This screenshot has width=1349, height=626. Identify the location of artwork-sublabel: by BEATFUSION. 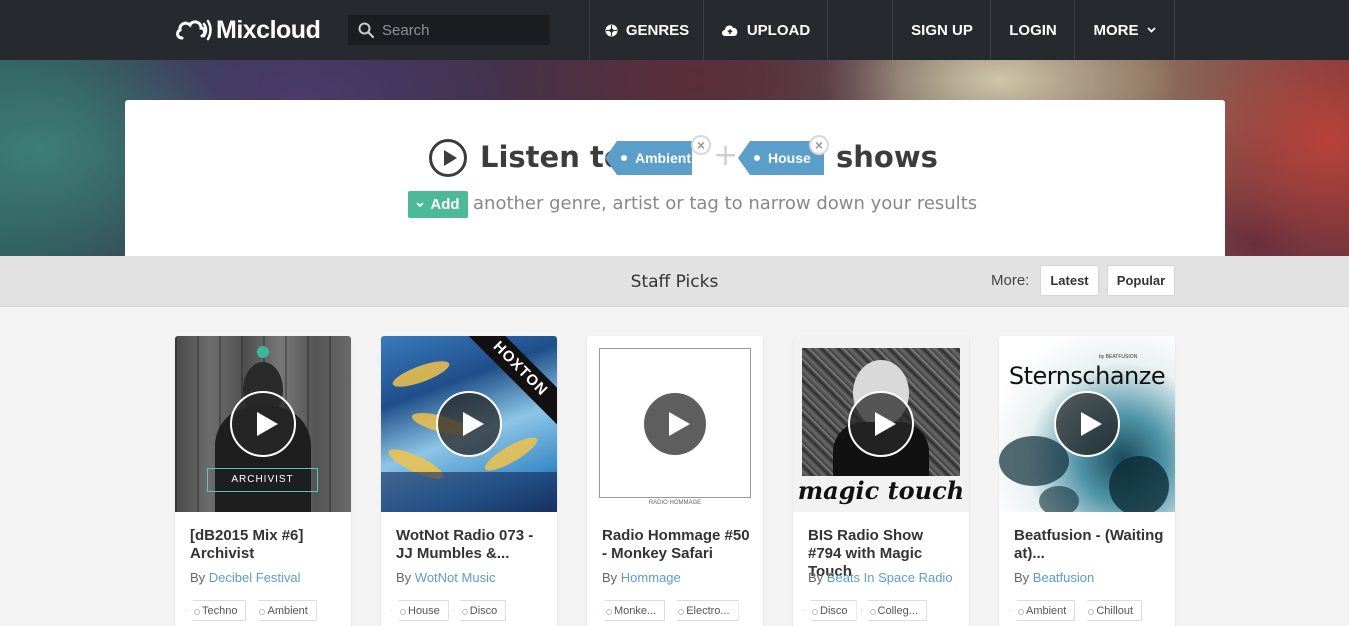
(1118, 357).